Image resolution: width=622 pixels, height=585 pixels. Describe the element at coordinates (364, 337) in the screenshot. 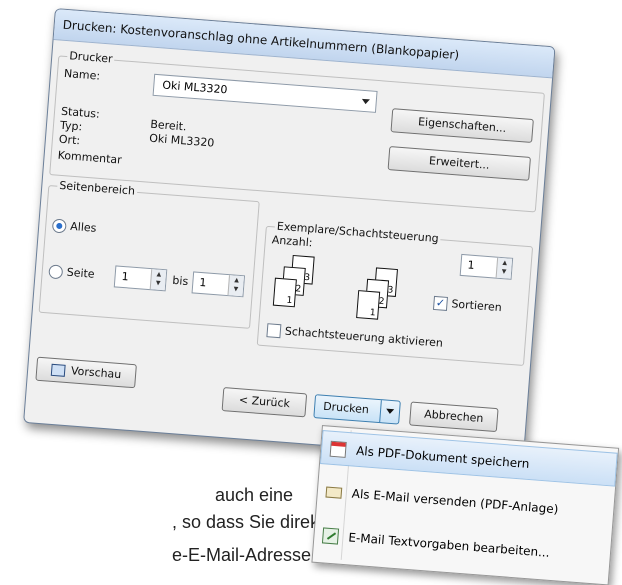

I see `tray-control-label: Schachtsteuerung aktivieren` at that location.